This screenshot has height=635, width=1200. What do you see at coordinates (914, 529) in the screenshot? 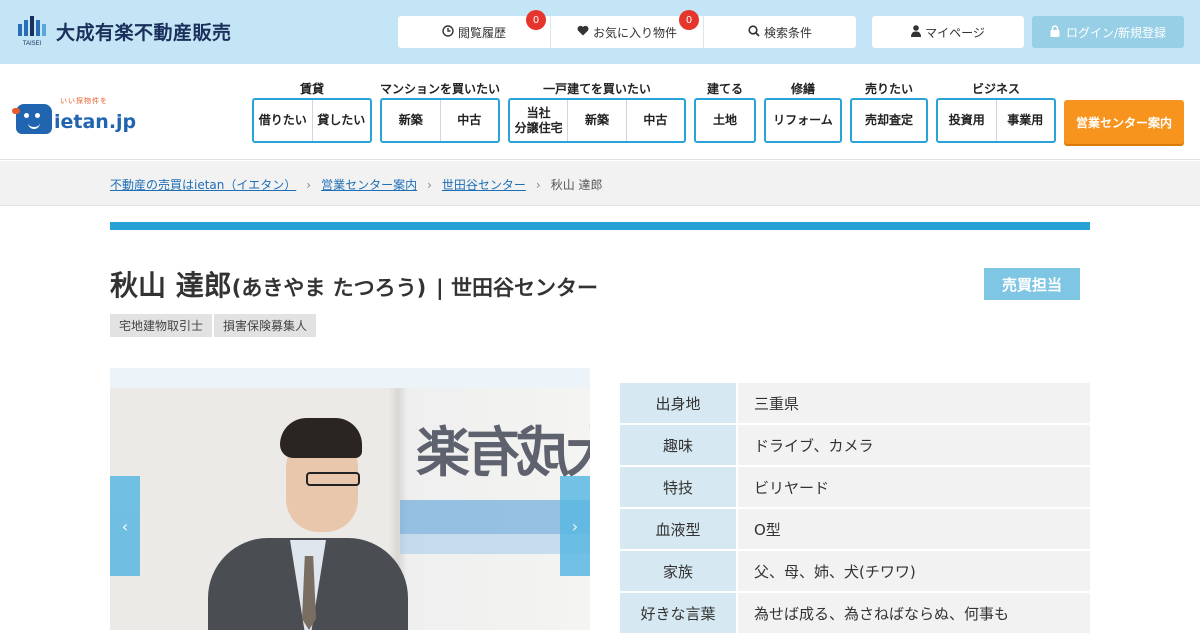
I see `row-value: O型` at bounding box center [914, 529].